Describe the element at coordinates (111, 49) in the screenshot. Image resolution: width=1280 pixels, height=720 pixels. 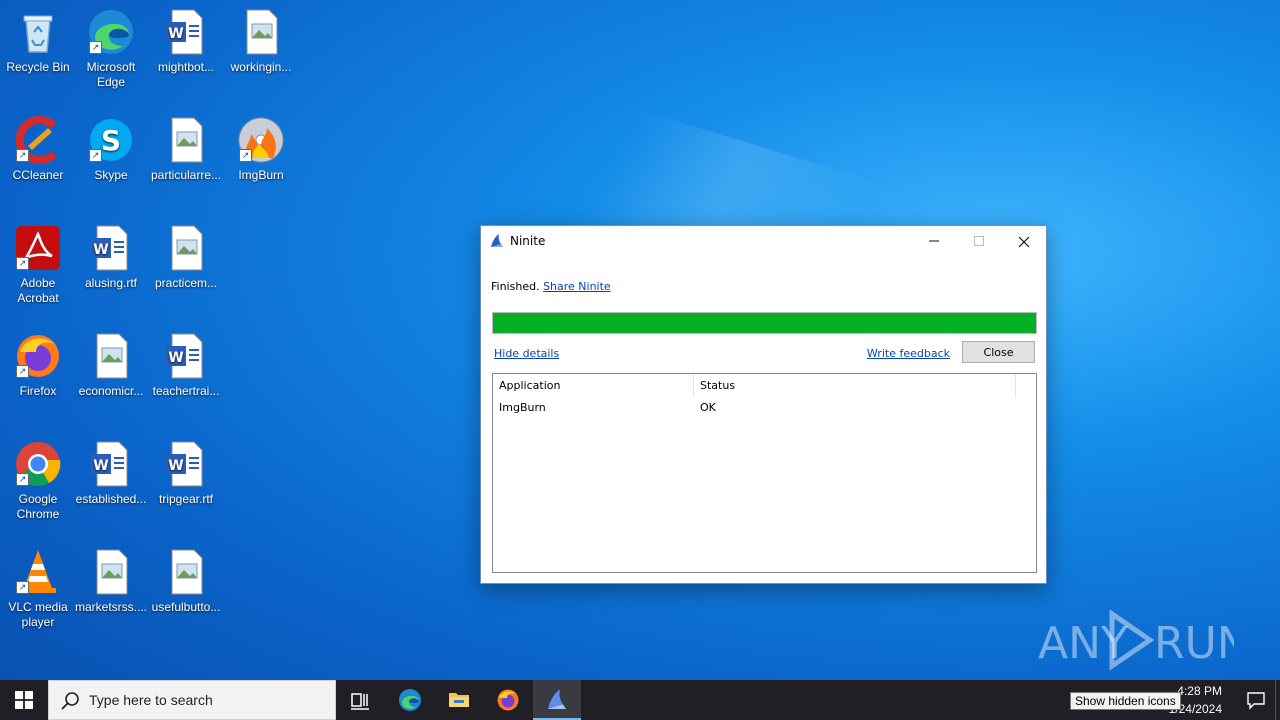
I see `desktop-icon-microsoft-edge: ↗ Microsoft Edge` at that location.